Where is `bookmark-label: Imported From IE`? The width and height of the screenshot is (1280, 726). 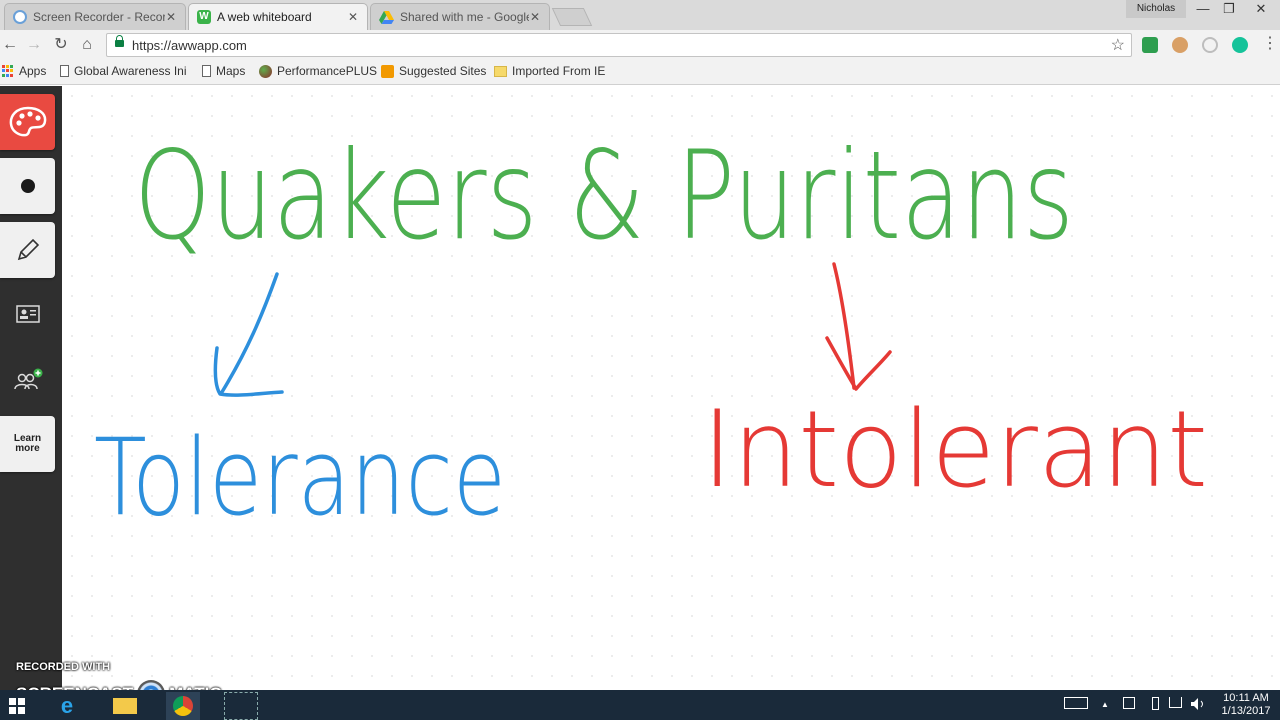 bookmark-label: Imported From IE is located at coordinates (559, 71).